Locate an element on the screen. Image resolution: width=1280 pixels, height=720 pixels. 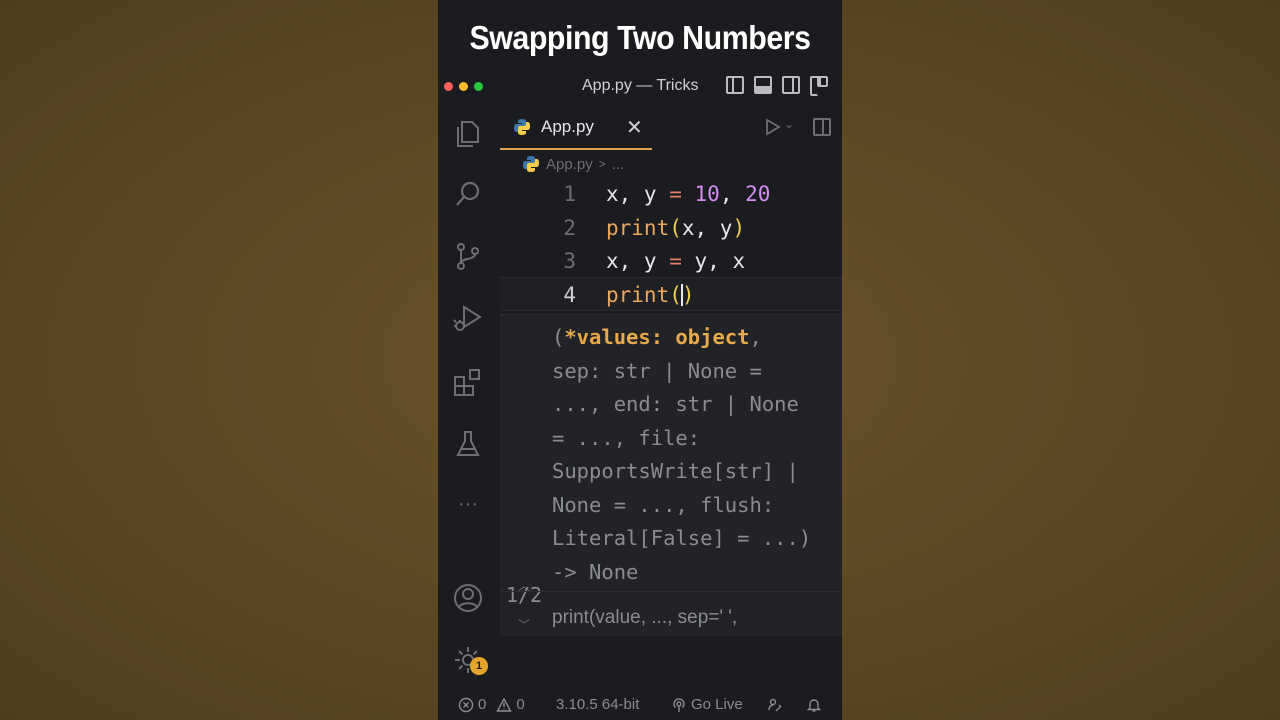
warning-icon is located at coordinates (504, 704).